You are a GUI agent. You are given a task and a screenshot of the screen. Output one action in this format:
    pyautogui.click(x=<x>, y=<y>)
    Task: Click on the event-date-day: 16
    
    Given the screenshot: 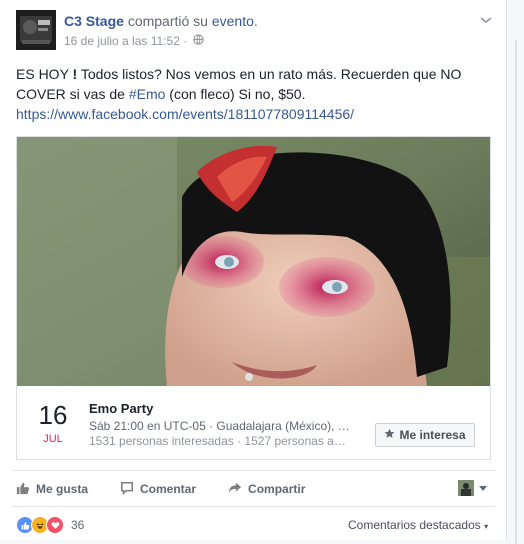 What is the action you would take?
    pyautogui.click(x=53, y=415)
    